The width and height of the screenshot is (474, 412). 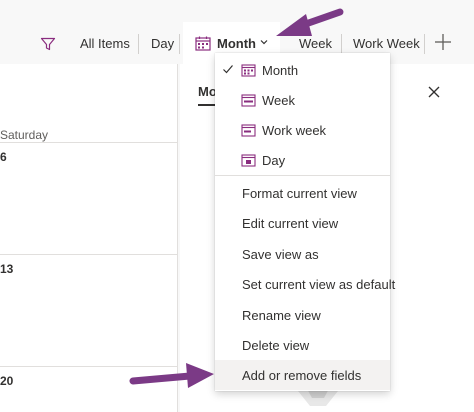 What do you see at coordinates (24, 135) in the screenshot?
I see `weekday-header: Saturday` at bounding box center [24, 135].